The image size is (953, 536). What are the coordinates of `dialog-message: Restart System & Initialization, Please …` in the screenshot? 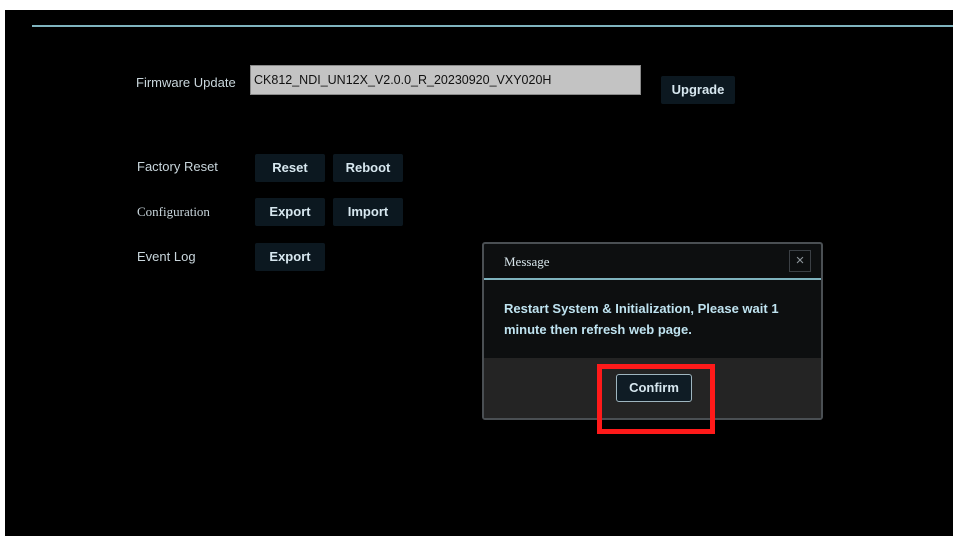 It's located at (641, 319).